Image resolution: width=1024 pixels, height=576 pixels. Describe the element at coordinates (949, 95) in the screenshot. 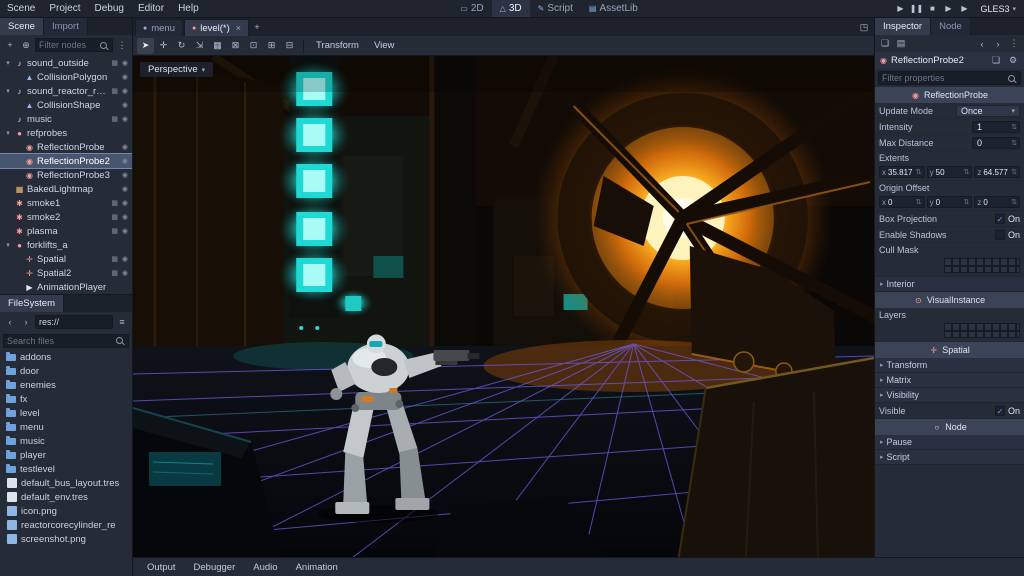

I see `category-reflectionprobe: ◉ ReflectionProbe` at that location.